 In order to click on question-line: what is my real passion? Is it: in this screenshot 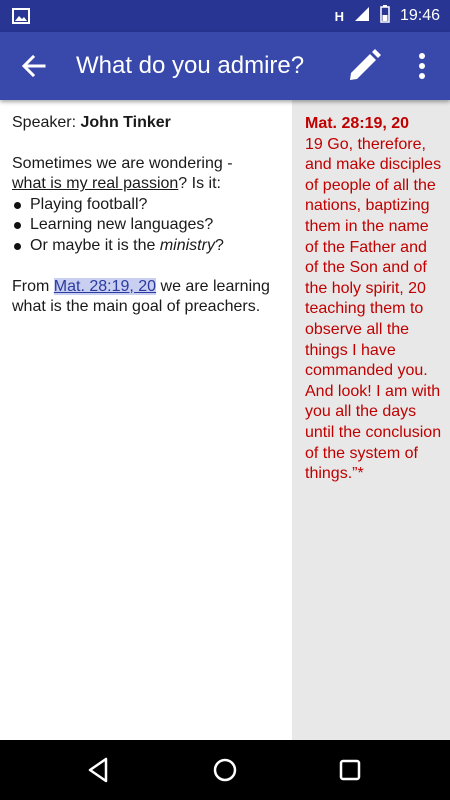, I will do `click(146, 184)`.